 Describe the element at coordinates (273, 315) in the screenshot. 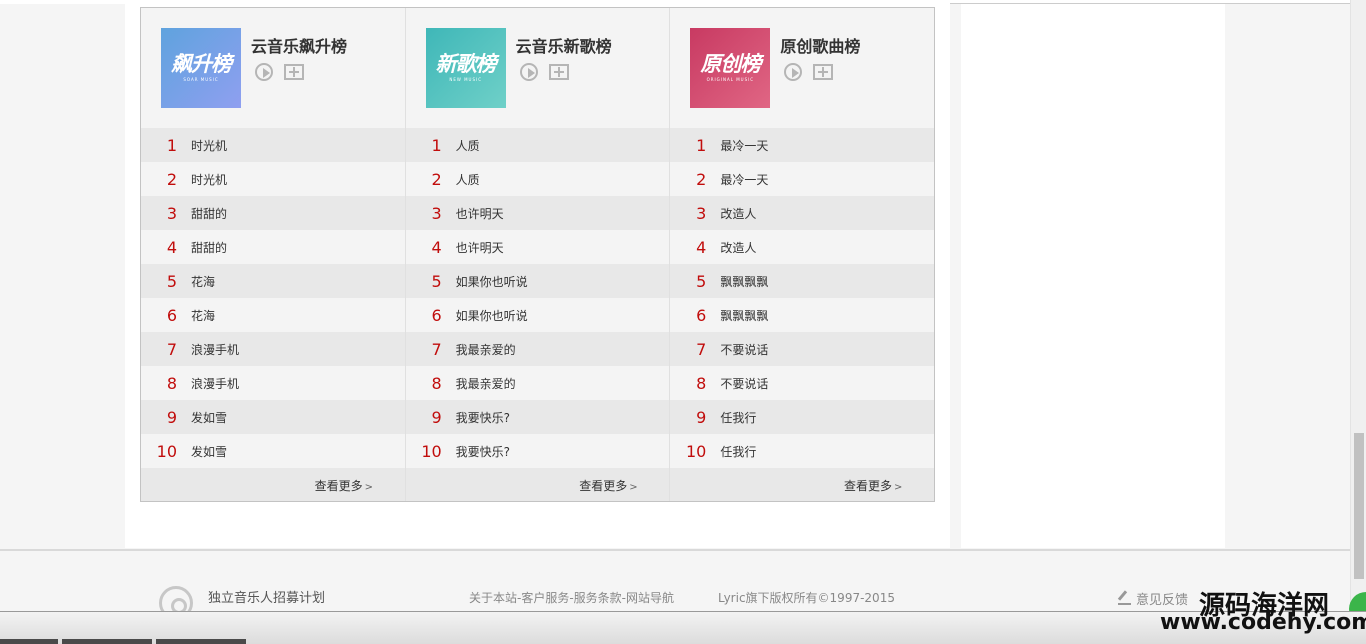

I see `song-row: 6 花海` at that location.